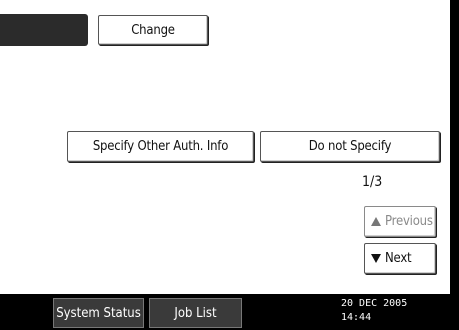 This screenshot has width=459, height=330. I want to click on previous-button: Previous, so click(400, 221).